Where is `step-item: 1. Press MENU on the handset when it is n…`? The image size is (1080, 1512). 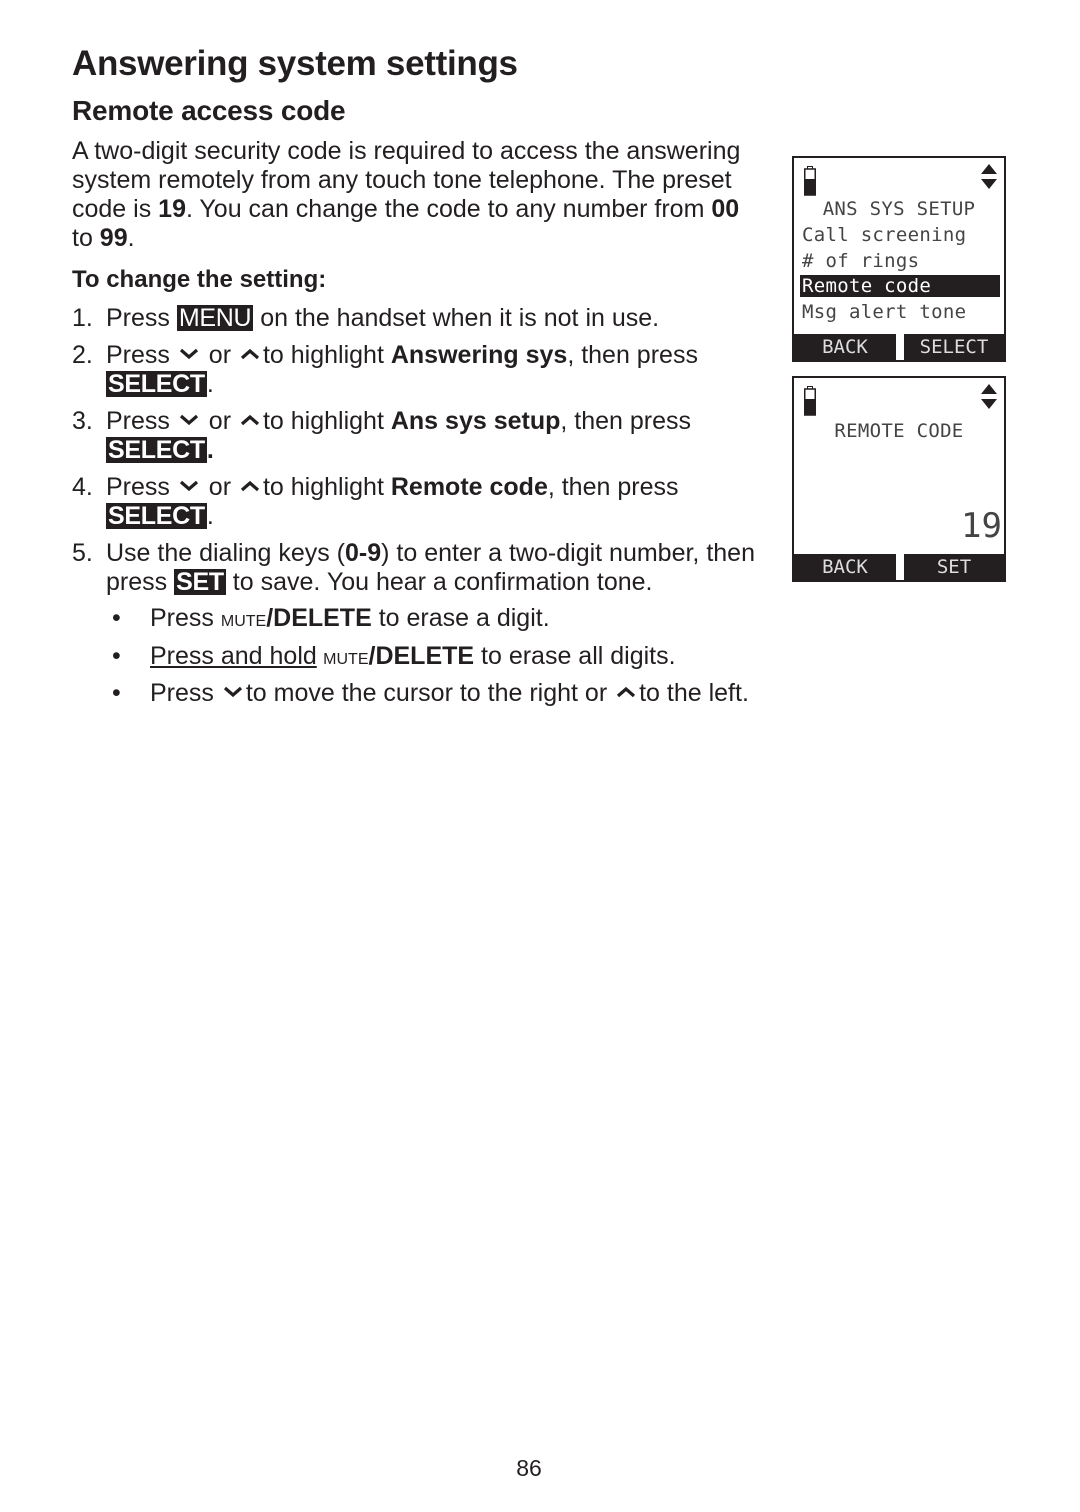
step-item: 1. Press MENU on the handset when it is n… is located at coordinates (422, 319).